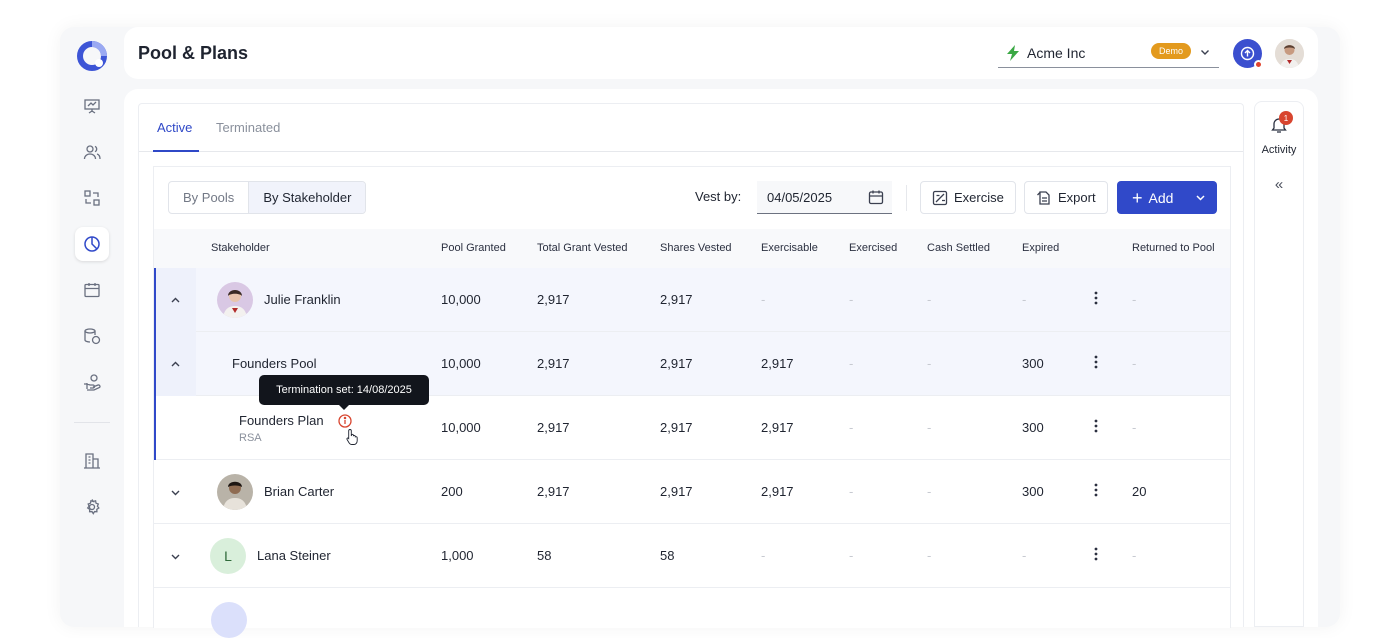 Image resolution: width=1400 pixels, height=638 pixels. Describe the element at coordinates (155, 364) in the screenshot. I see `selected-group-accent` at that location.